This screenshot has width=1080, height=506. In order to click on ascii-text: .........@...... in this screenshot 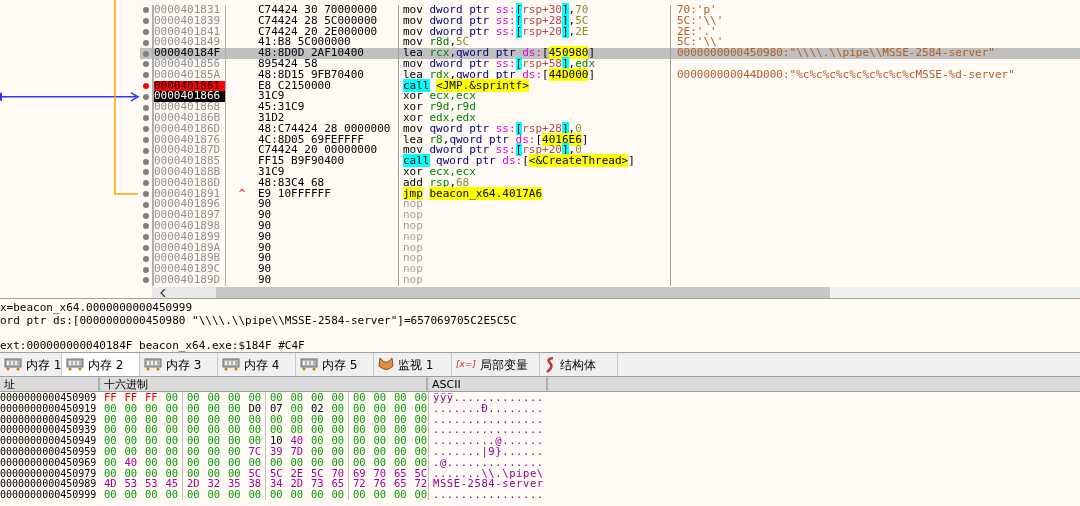, I will do `click(488, 440)`.